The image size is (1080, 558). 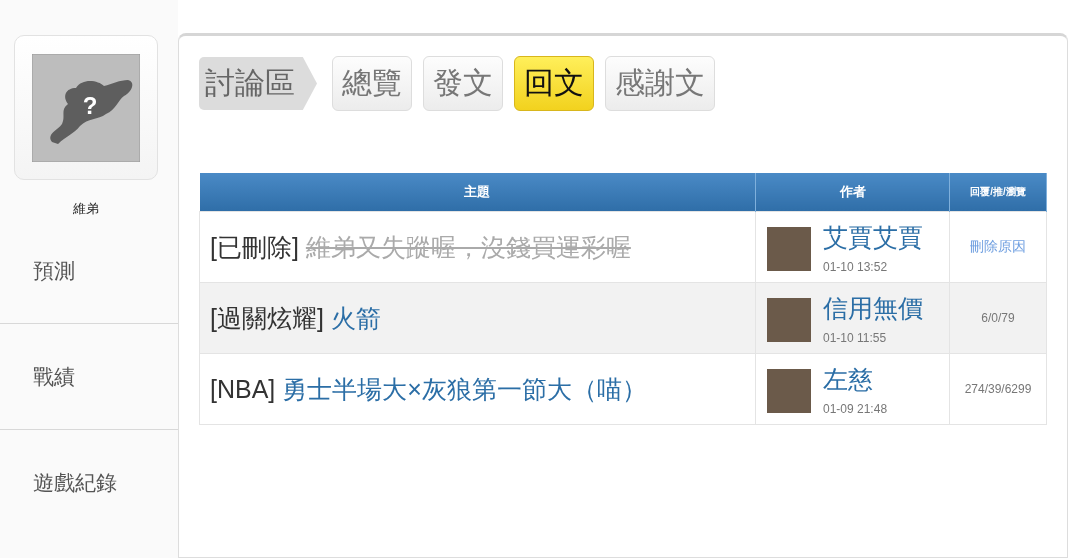 I want to click on tab: 感謝文, so click(x=660, y=83).